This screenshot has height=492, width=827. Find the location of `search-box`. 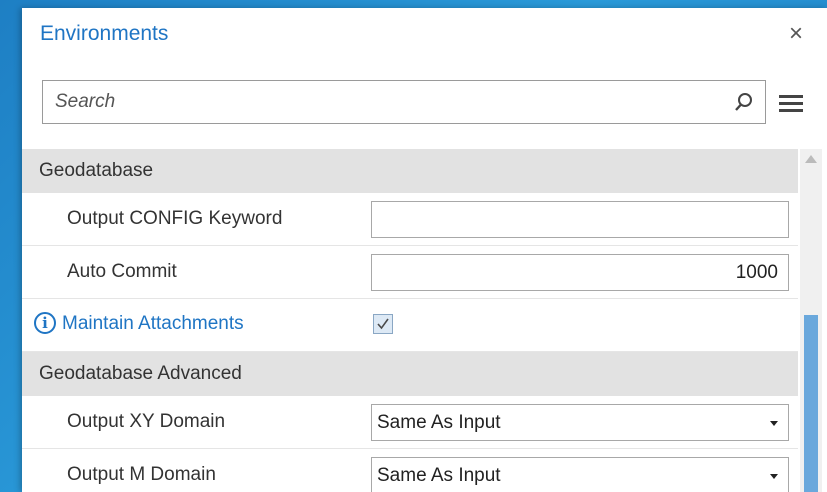

search-box is located at coordinates (404, 102).